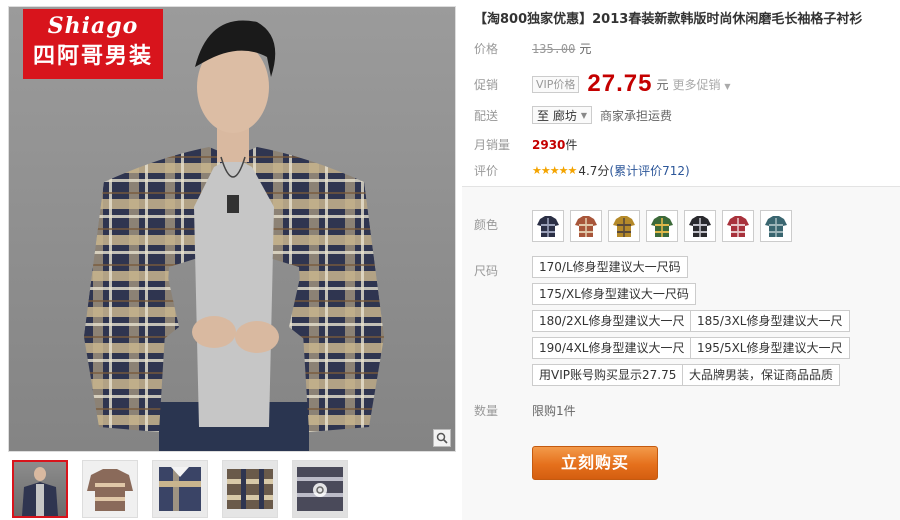  Describe the element at coordinates (486, 271) in the screenshot. I see `size-label: 尺码` at that location.